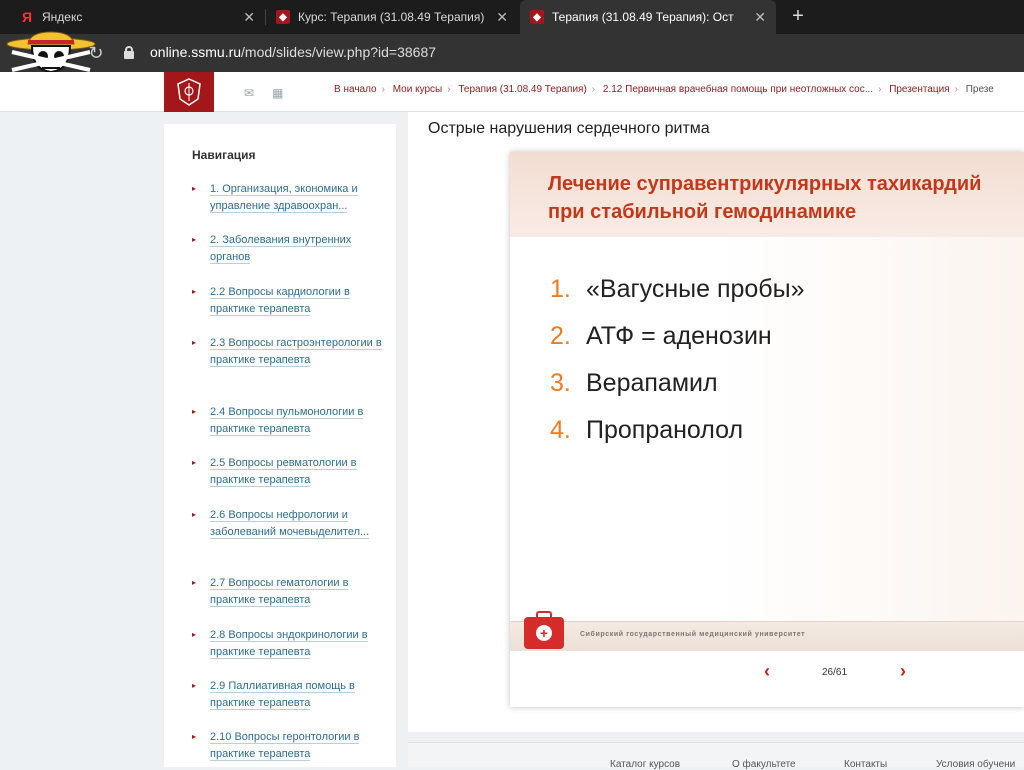  I want to click on tab-title: Терапия (31.08.49 Терапия): Ост, so click(643, 17).